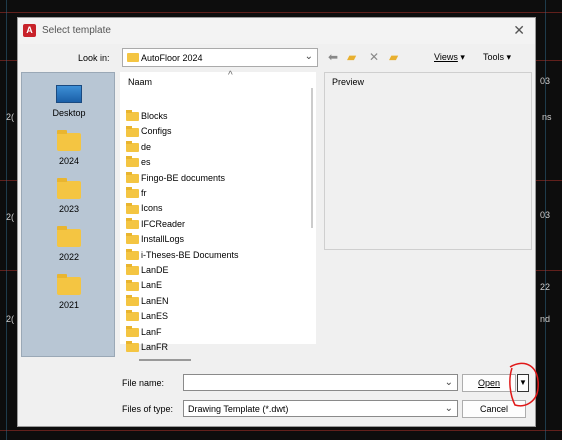  Describe the element at coordinates (29, 30) in the screenshot. I see `autocad-app-icon: A` at that location.